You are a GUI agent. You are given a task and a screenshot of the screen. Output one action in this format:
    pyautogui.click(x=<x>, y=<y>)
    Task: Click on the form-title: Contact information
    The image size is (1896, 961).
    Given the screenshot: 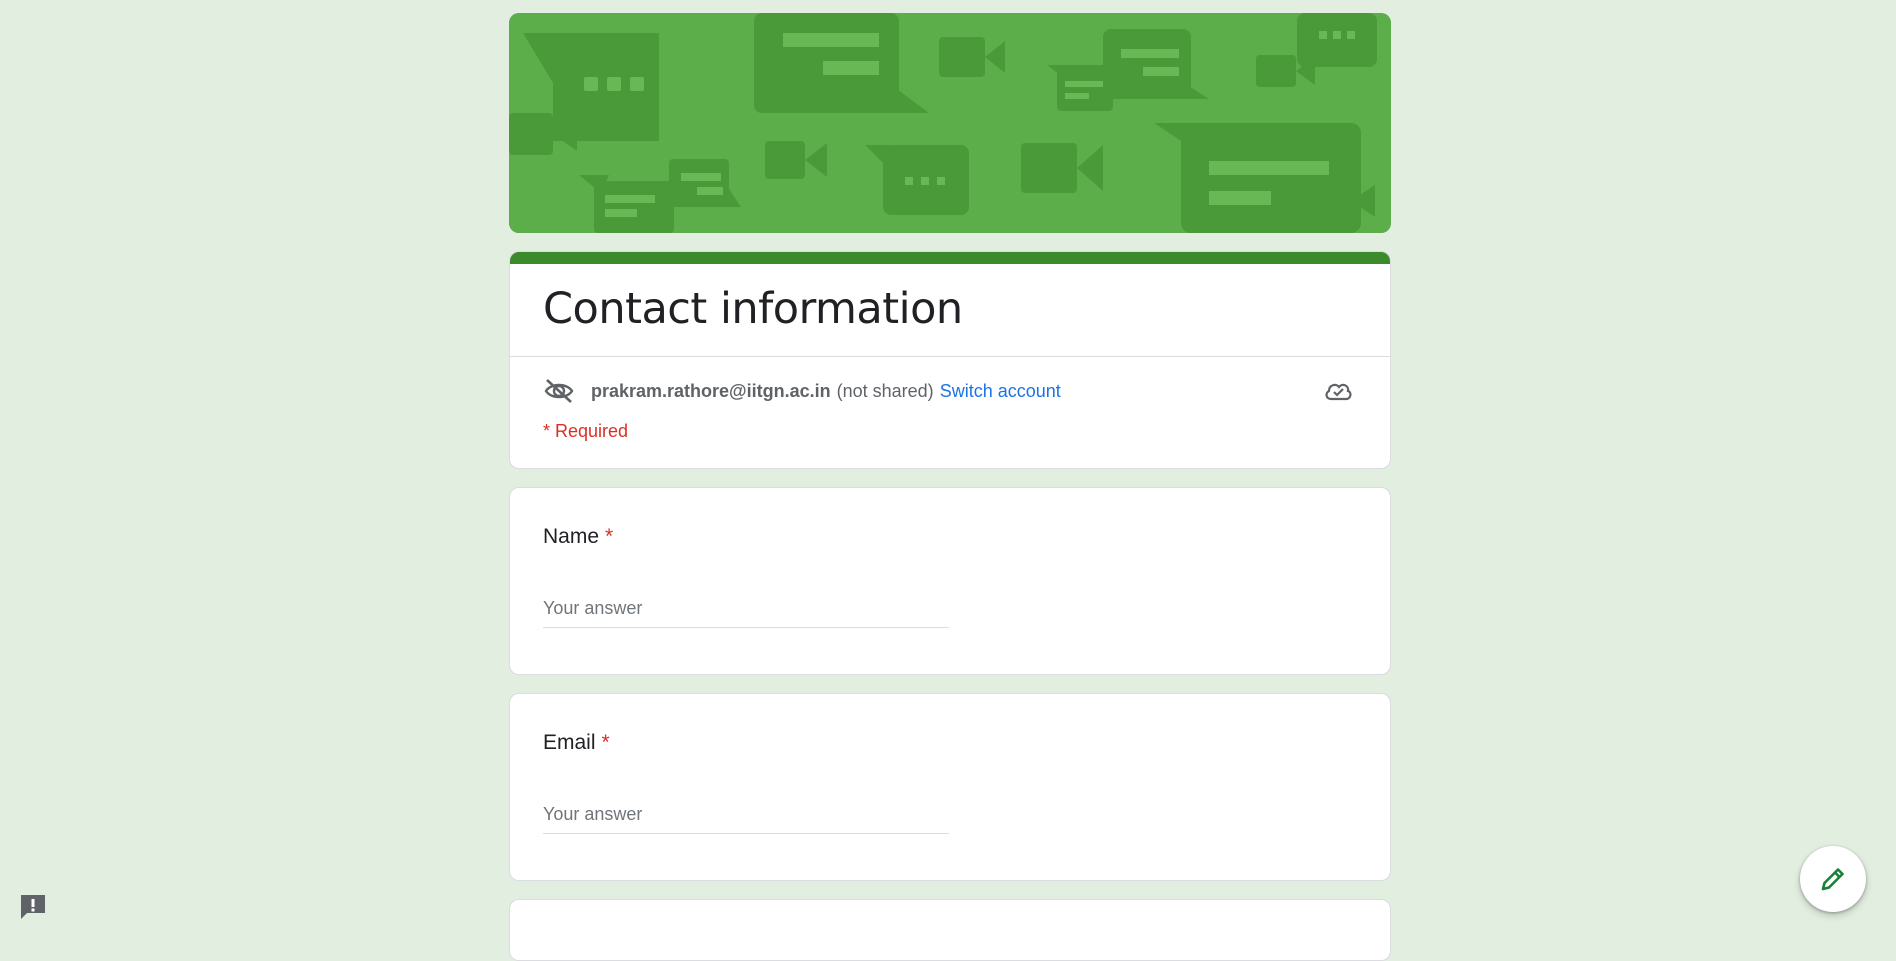 What is the action you would take?
    pyautogui.click(x=753, y=309)
    